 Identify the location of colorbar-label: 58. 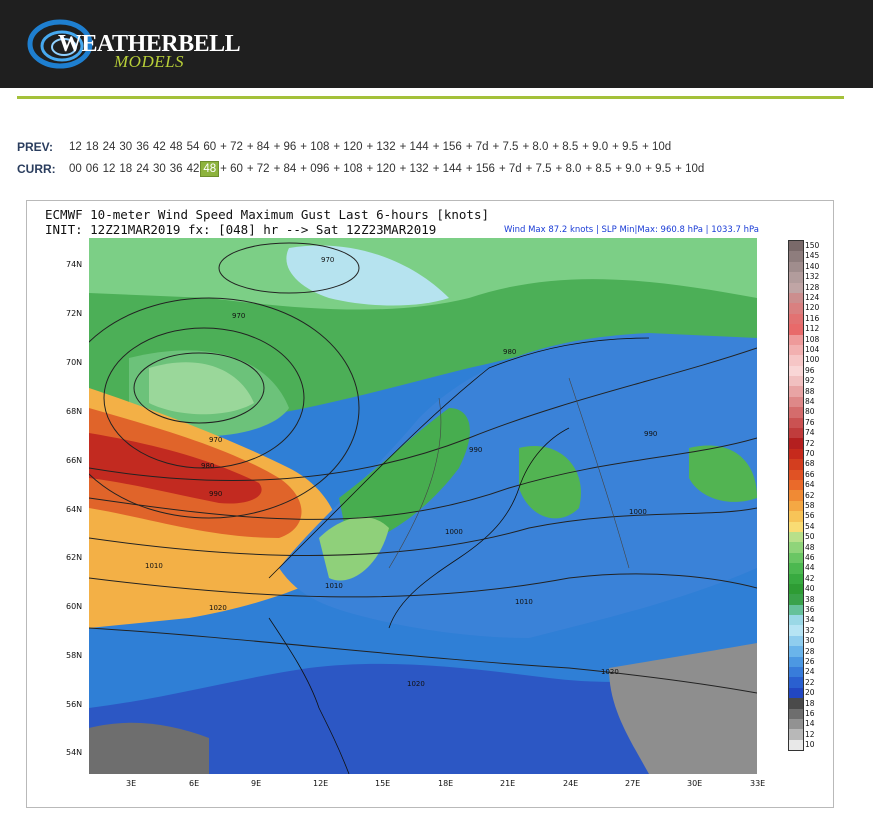
(810, 505).